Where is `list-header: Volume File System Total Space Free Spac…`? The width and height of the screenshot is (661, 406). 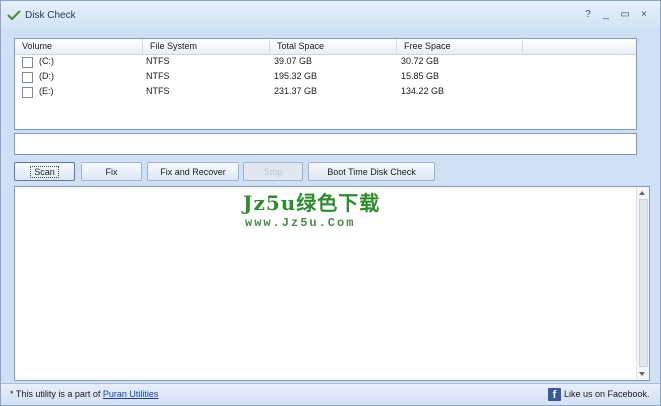
list-header: Volume File System Total Space Free Spac… is located at coordinates (325, 47).